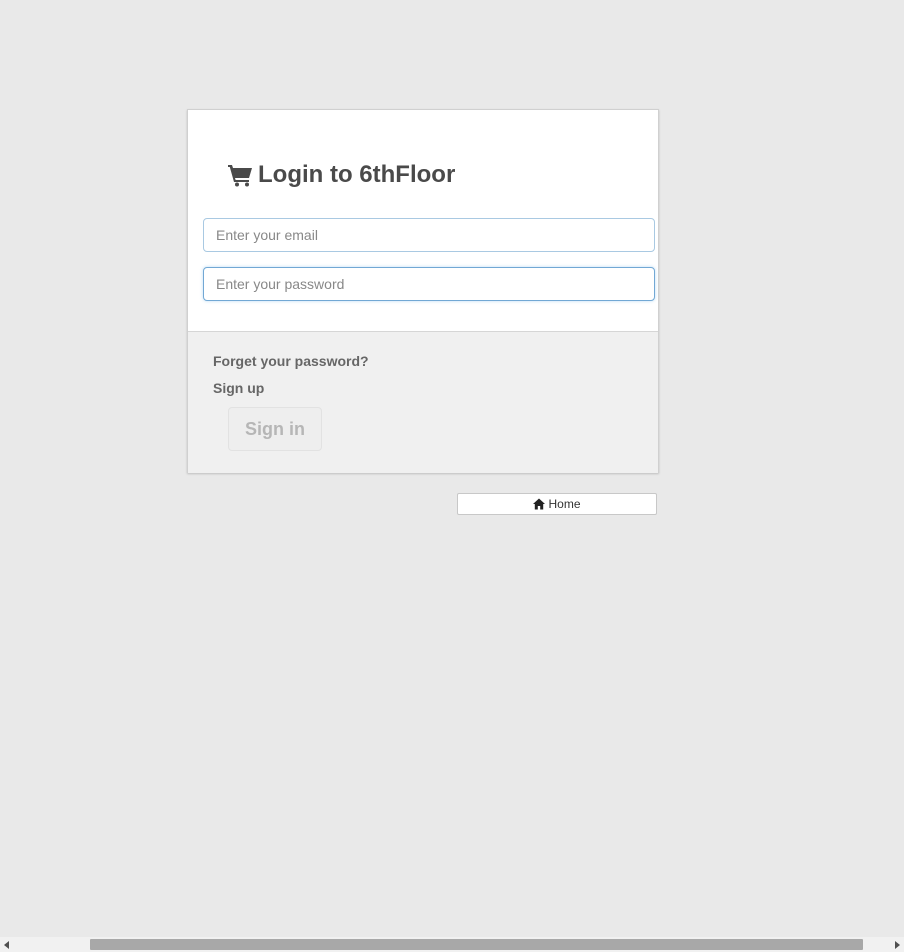 This screenshot has width=904, height=952. Describe the element at coordinates (897, 944) in the screenshot. I see `scroll-right-icon` at that location.